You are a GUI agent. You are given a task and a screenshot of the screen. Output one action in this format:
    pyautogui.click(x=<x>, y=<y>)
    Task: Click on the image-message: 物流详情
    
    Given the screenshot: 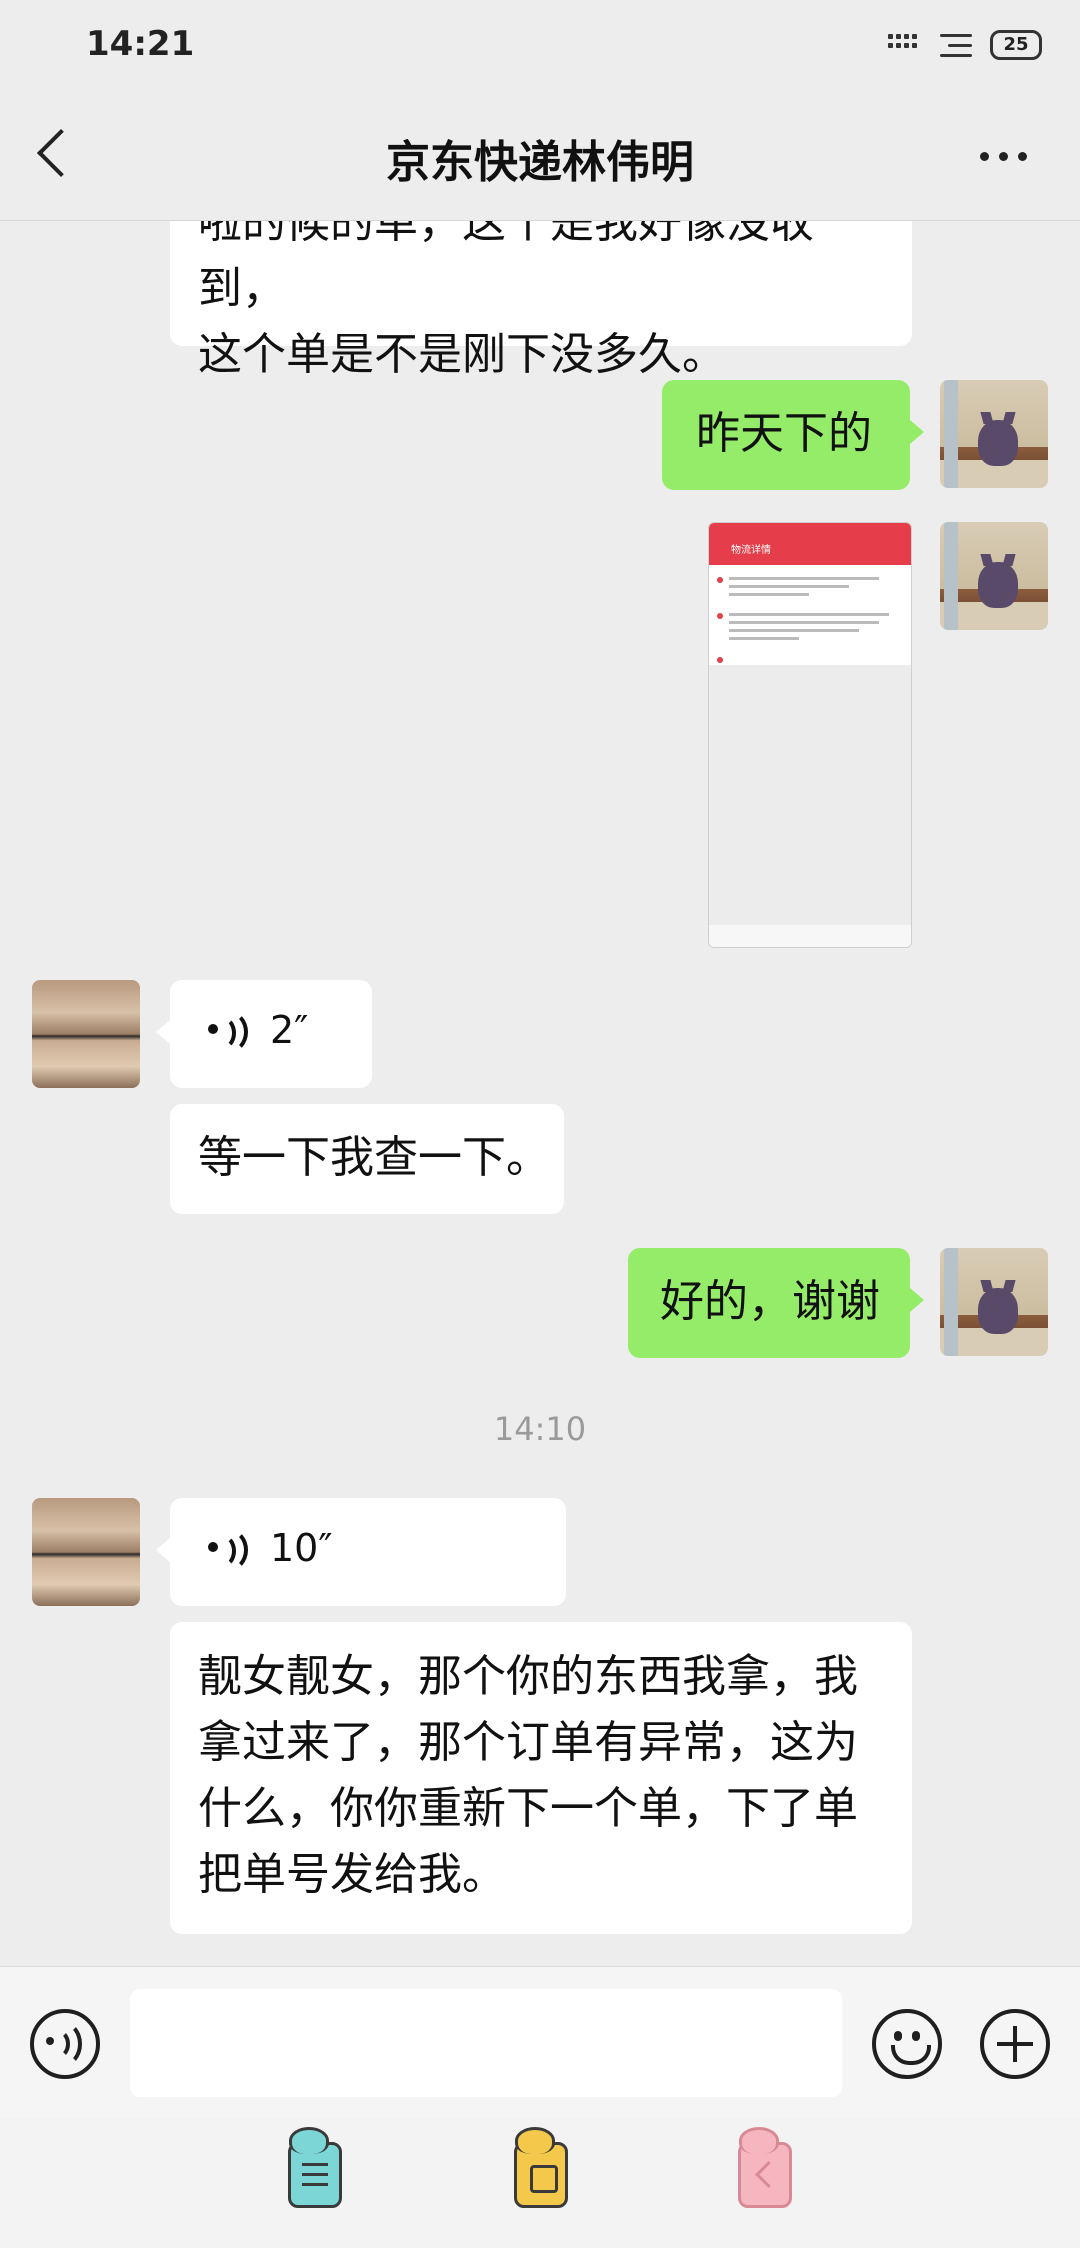 What is the action you would take?
    pyautogui.click(x=810, y=735)
    